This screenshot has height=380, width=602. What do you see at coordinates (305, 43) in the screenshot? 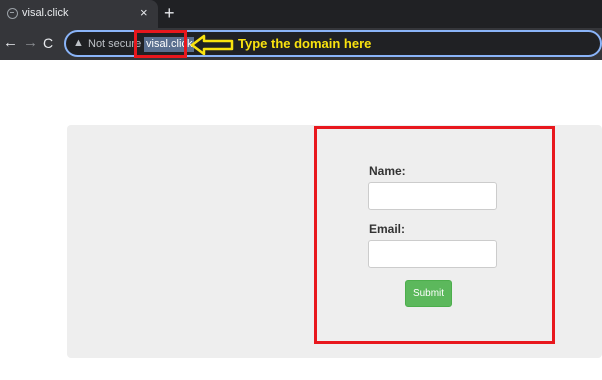
I see `annotation-label: Type the domain here` at bounding box center [305, 43].